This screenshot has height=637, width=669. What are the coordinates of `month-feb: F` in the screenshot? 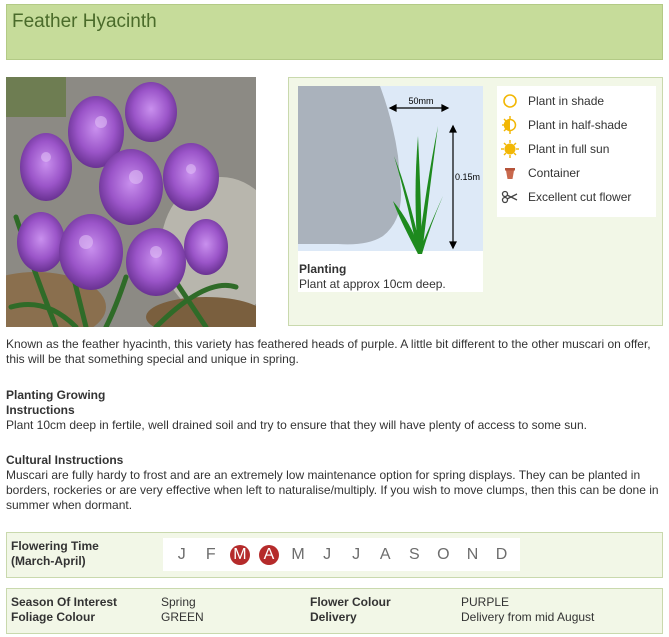 It's located at (210, 554).